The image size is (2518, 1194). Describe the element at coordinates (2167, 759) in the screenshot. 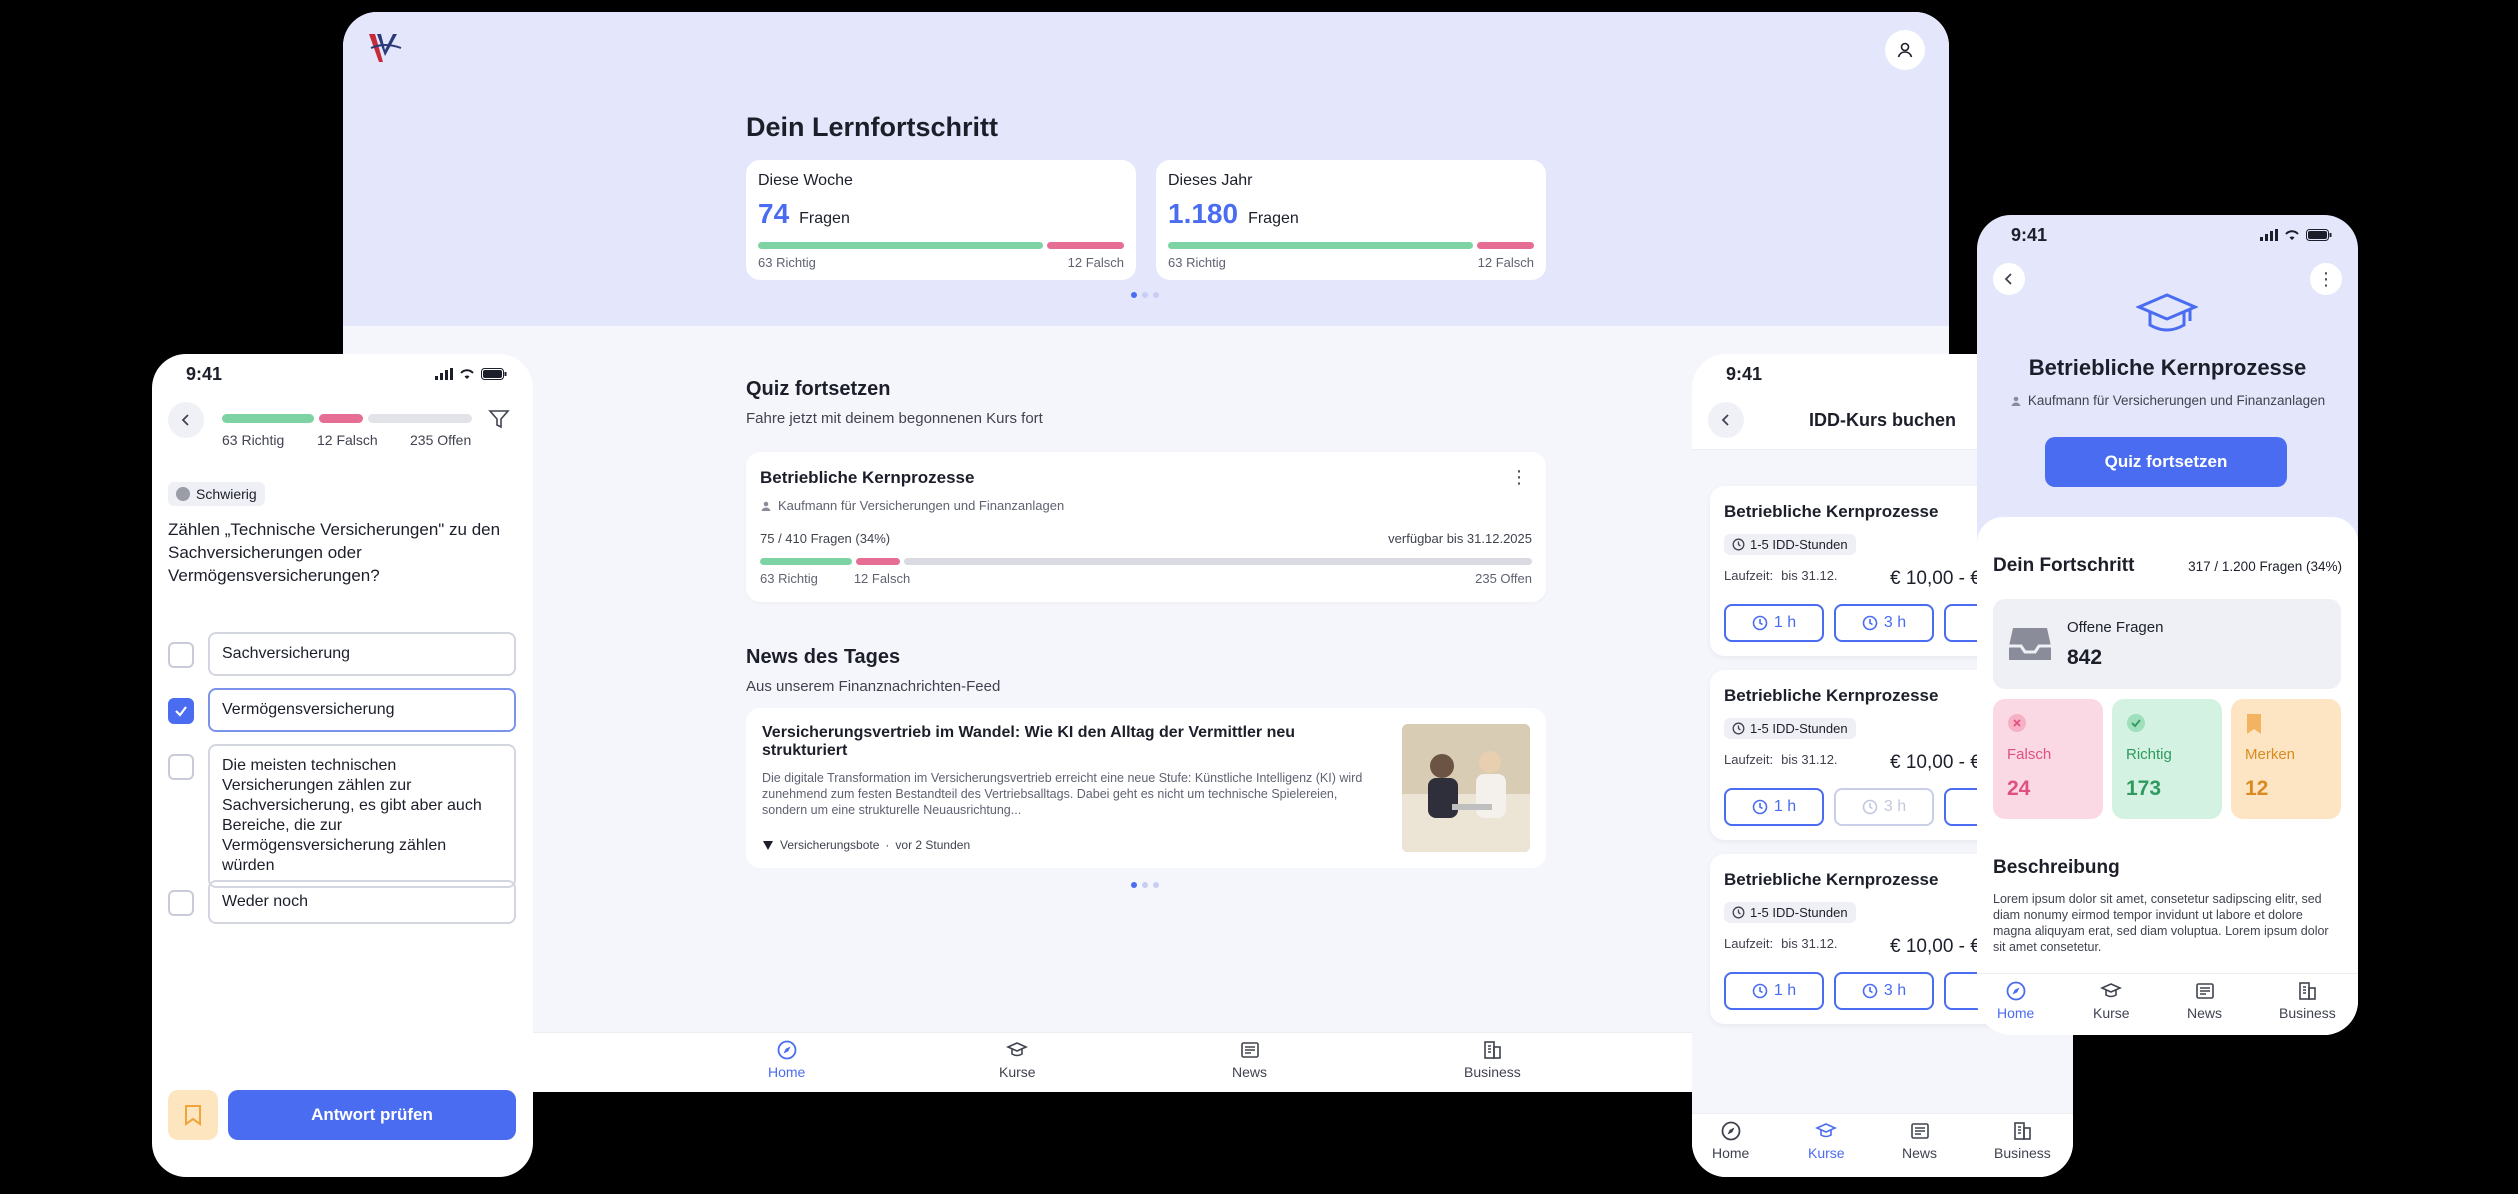

I see `right-tile: Richtig 173` at that location.